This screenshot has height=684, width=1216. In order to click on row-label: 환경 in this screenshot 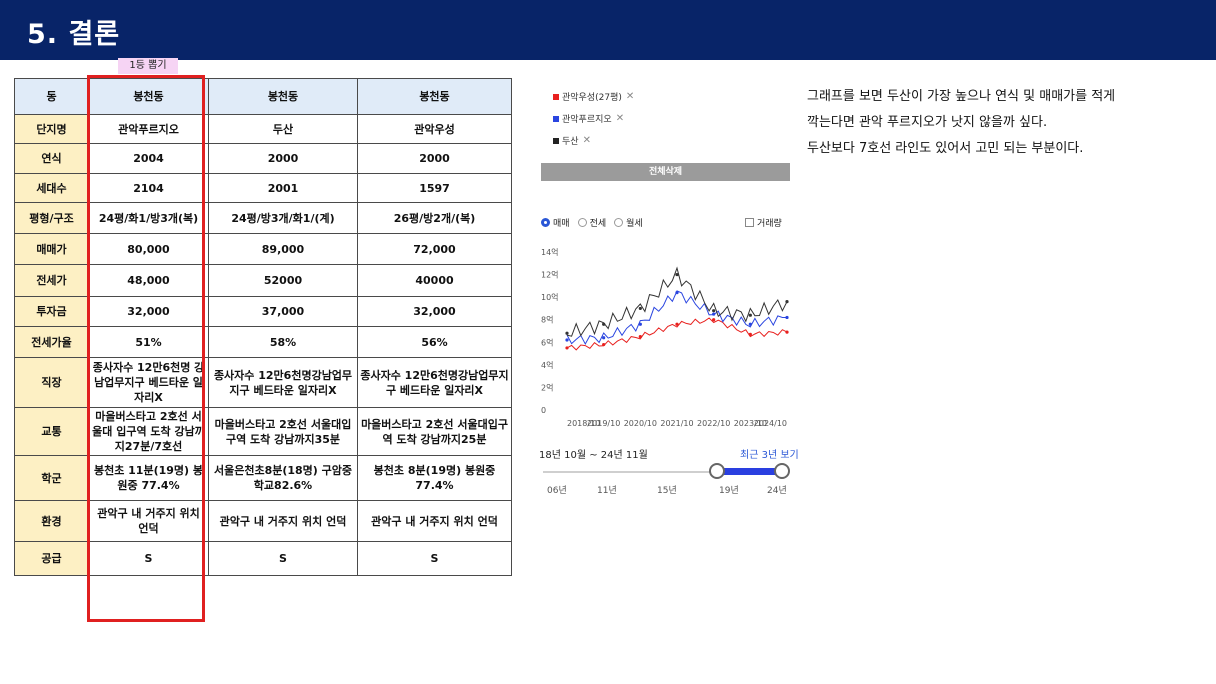, I will do `click(51, 521)`.